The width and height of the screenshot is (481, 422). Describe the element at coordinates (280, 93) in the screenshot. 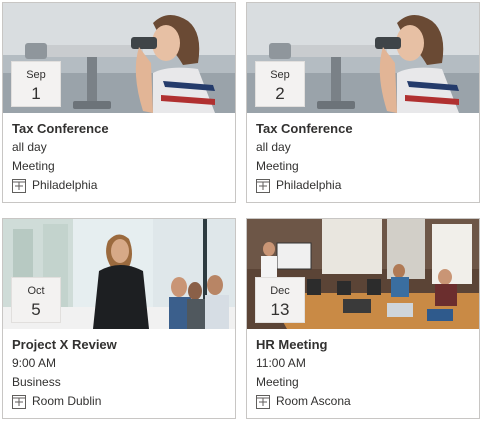

I see `event-day: 2` at that location.